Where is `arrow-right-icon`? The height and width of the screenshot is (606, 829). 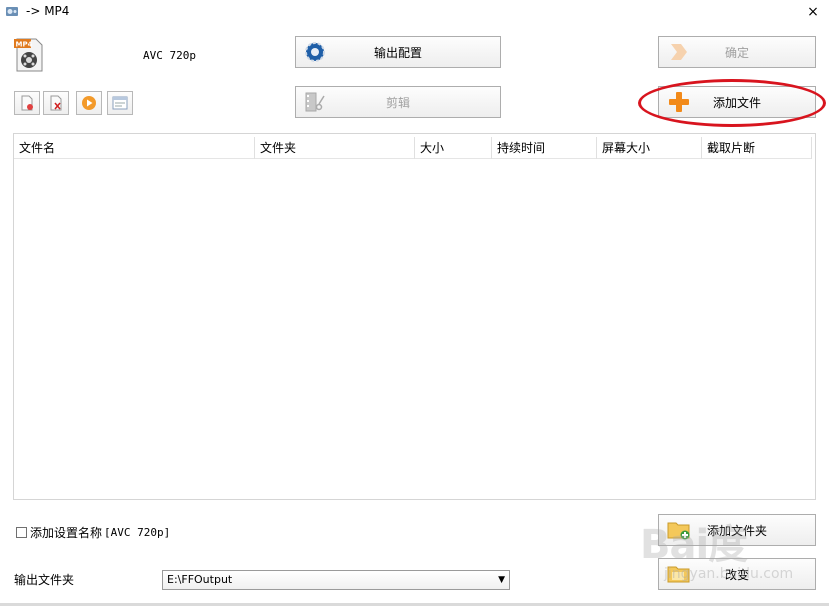 arrow-right-icon is located at coordinates (679, 52).